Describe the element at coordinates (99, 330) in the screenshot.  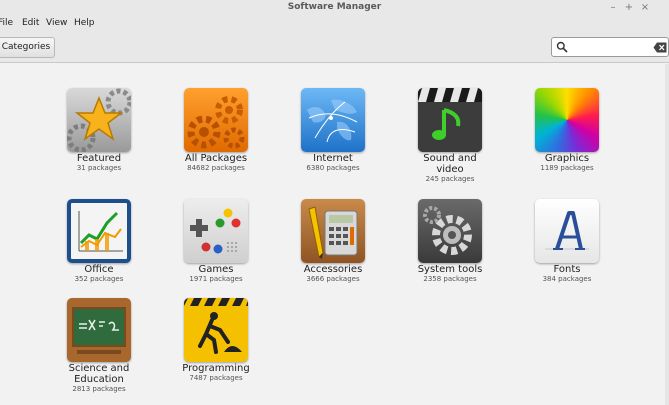
I see `chalkboard-icon` at that location.